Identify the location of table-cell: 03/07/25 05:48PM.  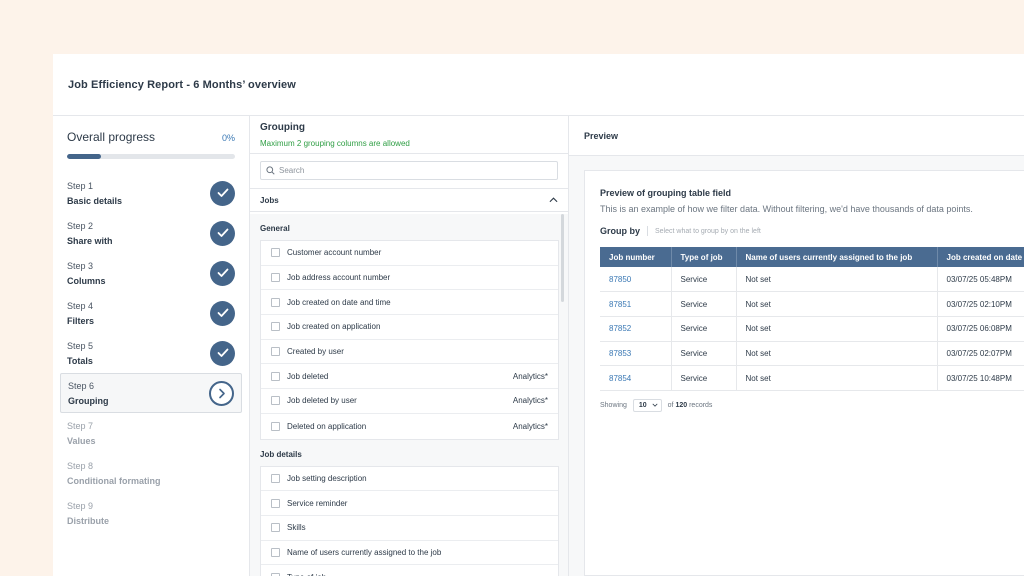
(980, 280).